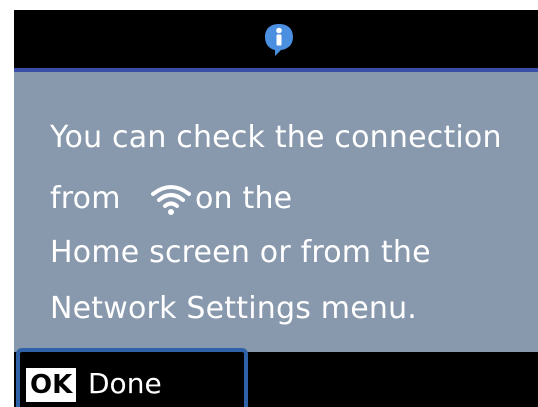  What do you see at coordinates (240, 252) in the screenshot?
I see `message-line-3: Home screen or from the` at bounding box center [240, 252].